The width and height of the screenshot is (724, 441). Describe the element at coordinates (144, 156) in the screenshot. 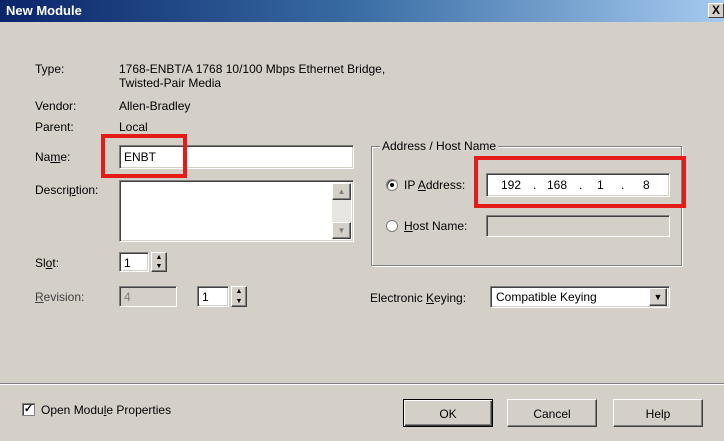

I see `name-highlight-box` at that location.